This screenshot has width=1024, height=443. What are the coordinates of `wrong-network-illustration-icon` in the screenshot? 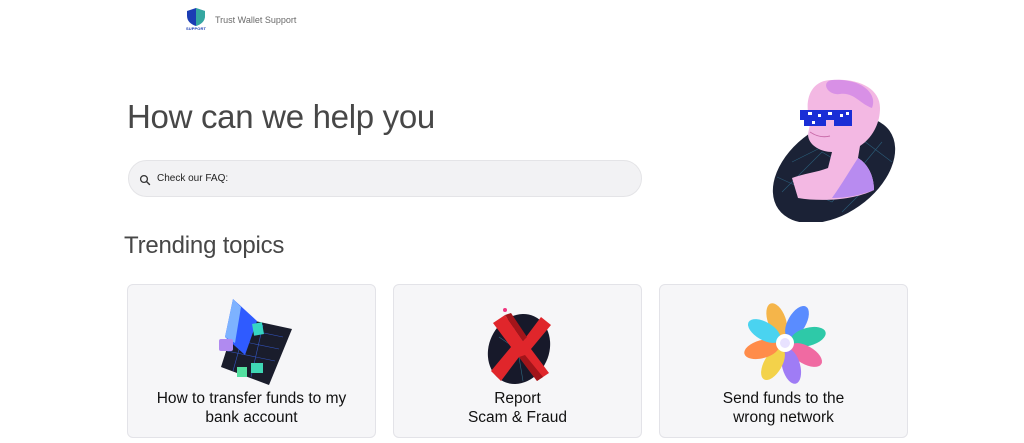 It's located at (784, 342).